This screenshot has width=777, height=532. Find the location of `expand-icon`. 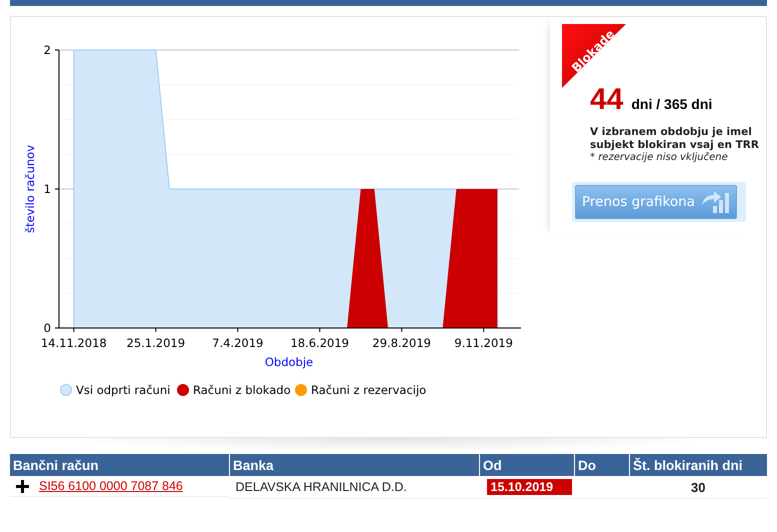

expand-icon is located at coordinates (22, 486).